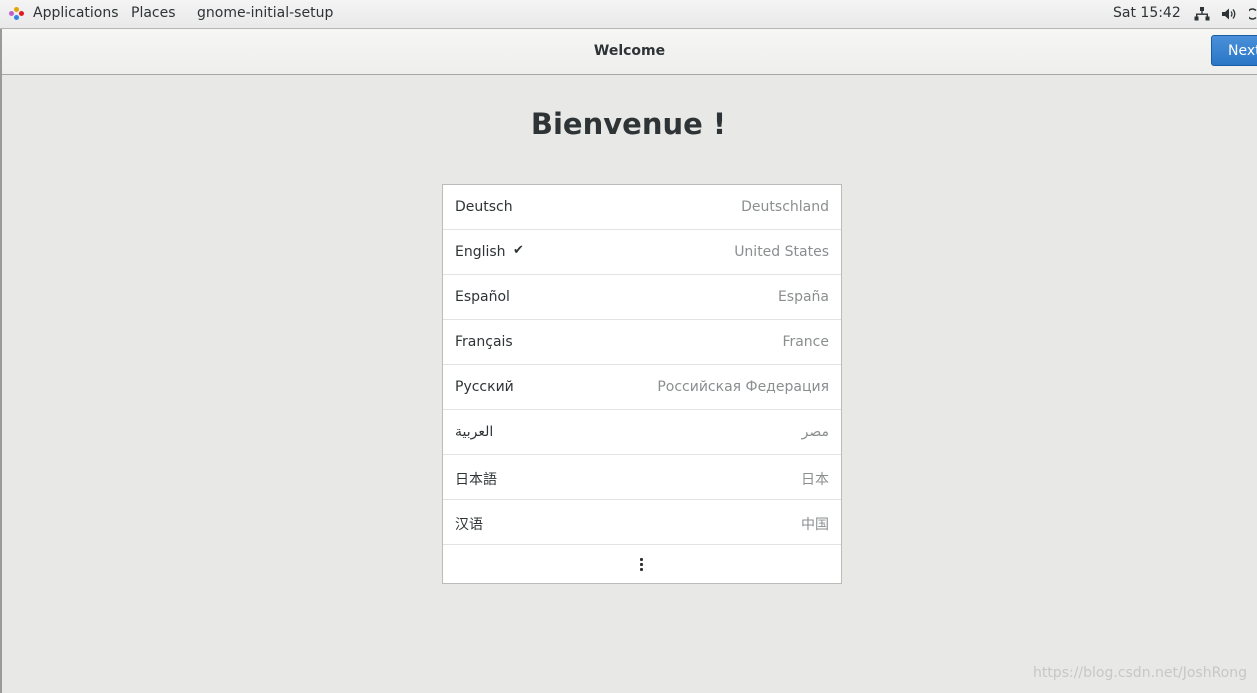 This screenshot has width=1257, height=693. Describe the element at coordinates (482, 297) in the screenshot. I see `language-name: Español` at that location.